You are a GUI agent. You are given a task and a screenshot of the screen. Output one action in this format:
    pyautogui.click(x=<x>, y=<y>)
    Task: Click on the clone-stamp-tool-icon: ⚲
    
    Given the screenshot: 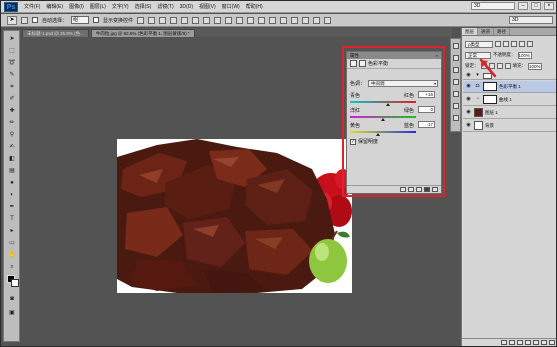 What is the action you would take?
    pyautogui.click(x=12, y=135)
    